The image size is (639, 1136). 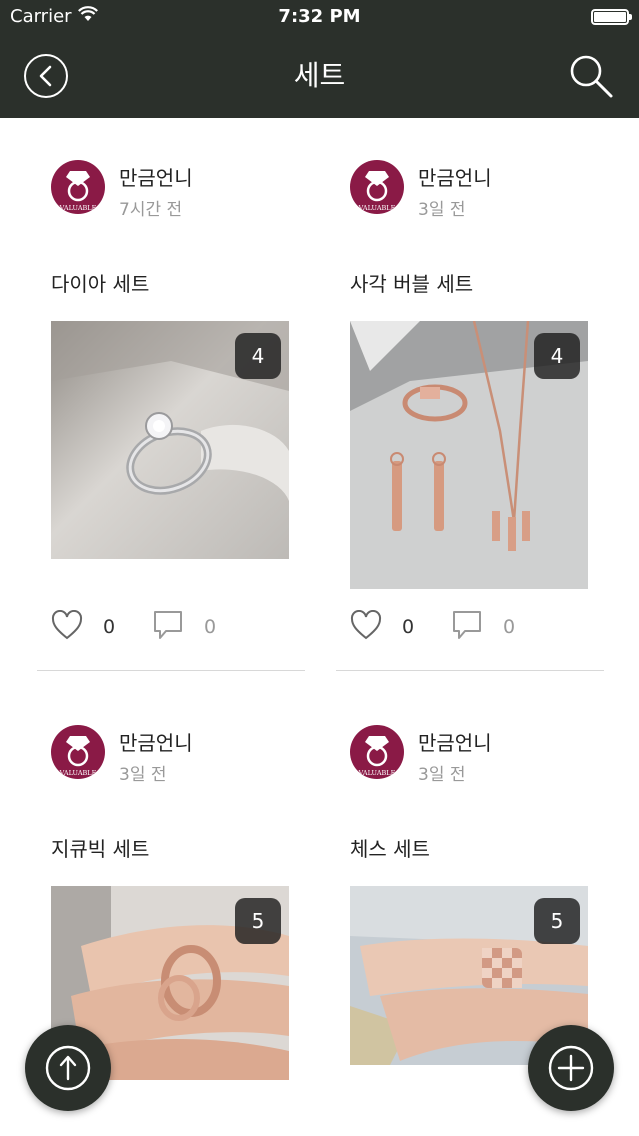 I want to click on search-icon, so click(x=591, y=76).